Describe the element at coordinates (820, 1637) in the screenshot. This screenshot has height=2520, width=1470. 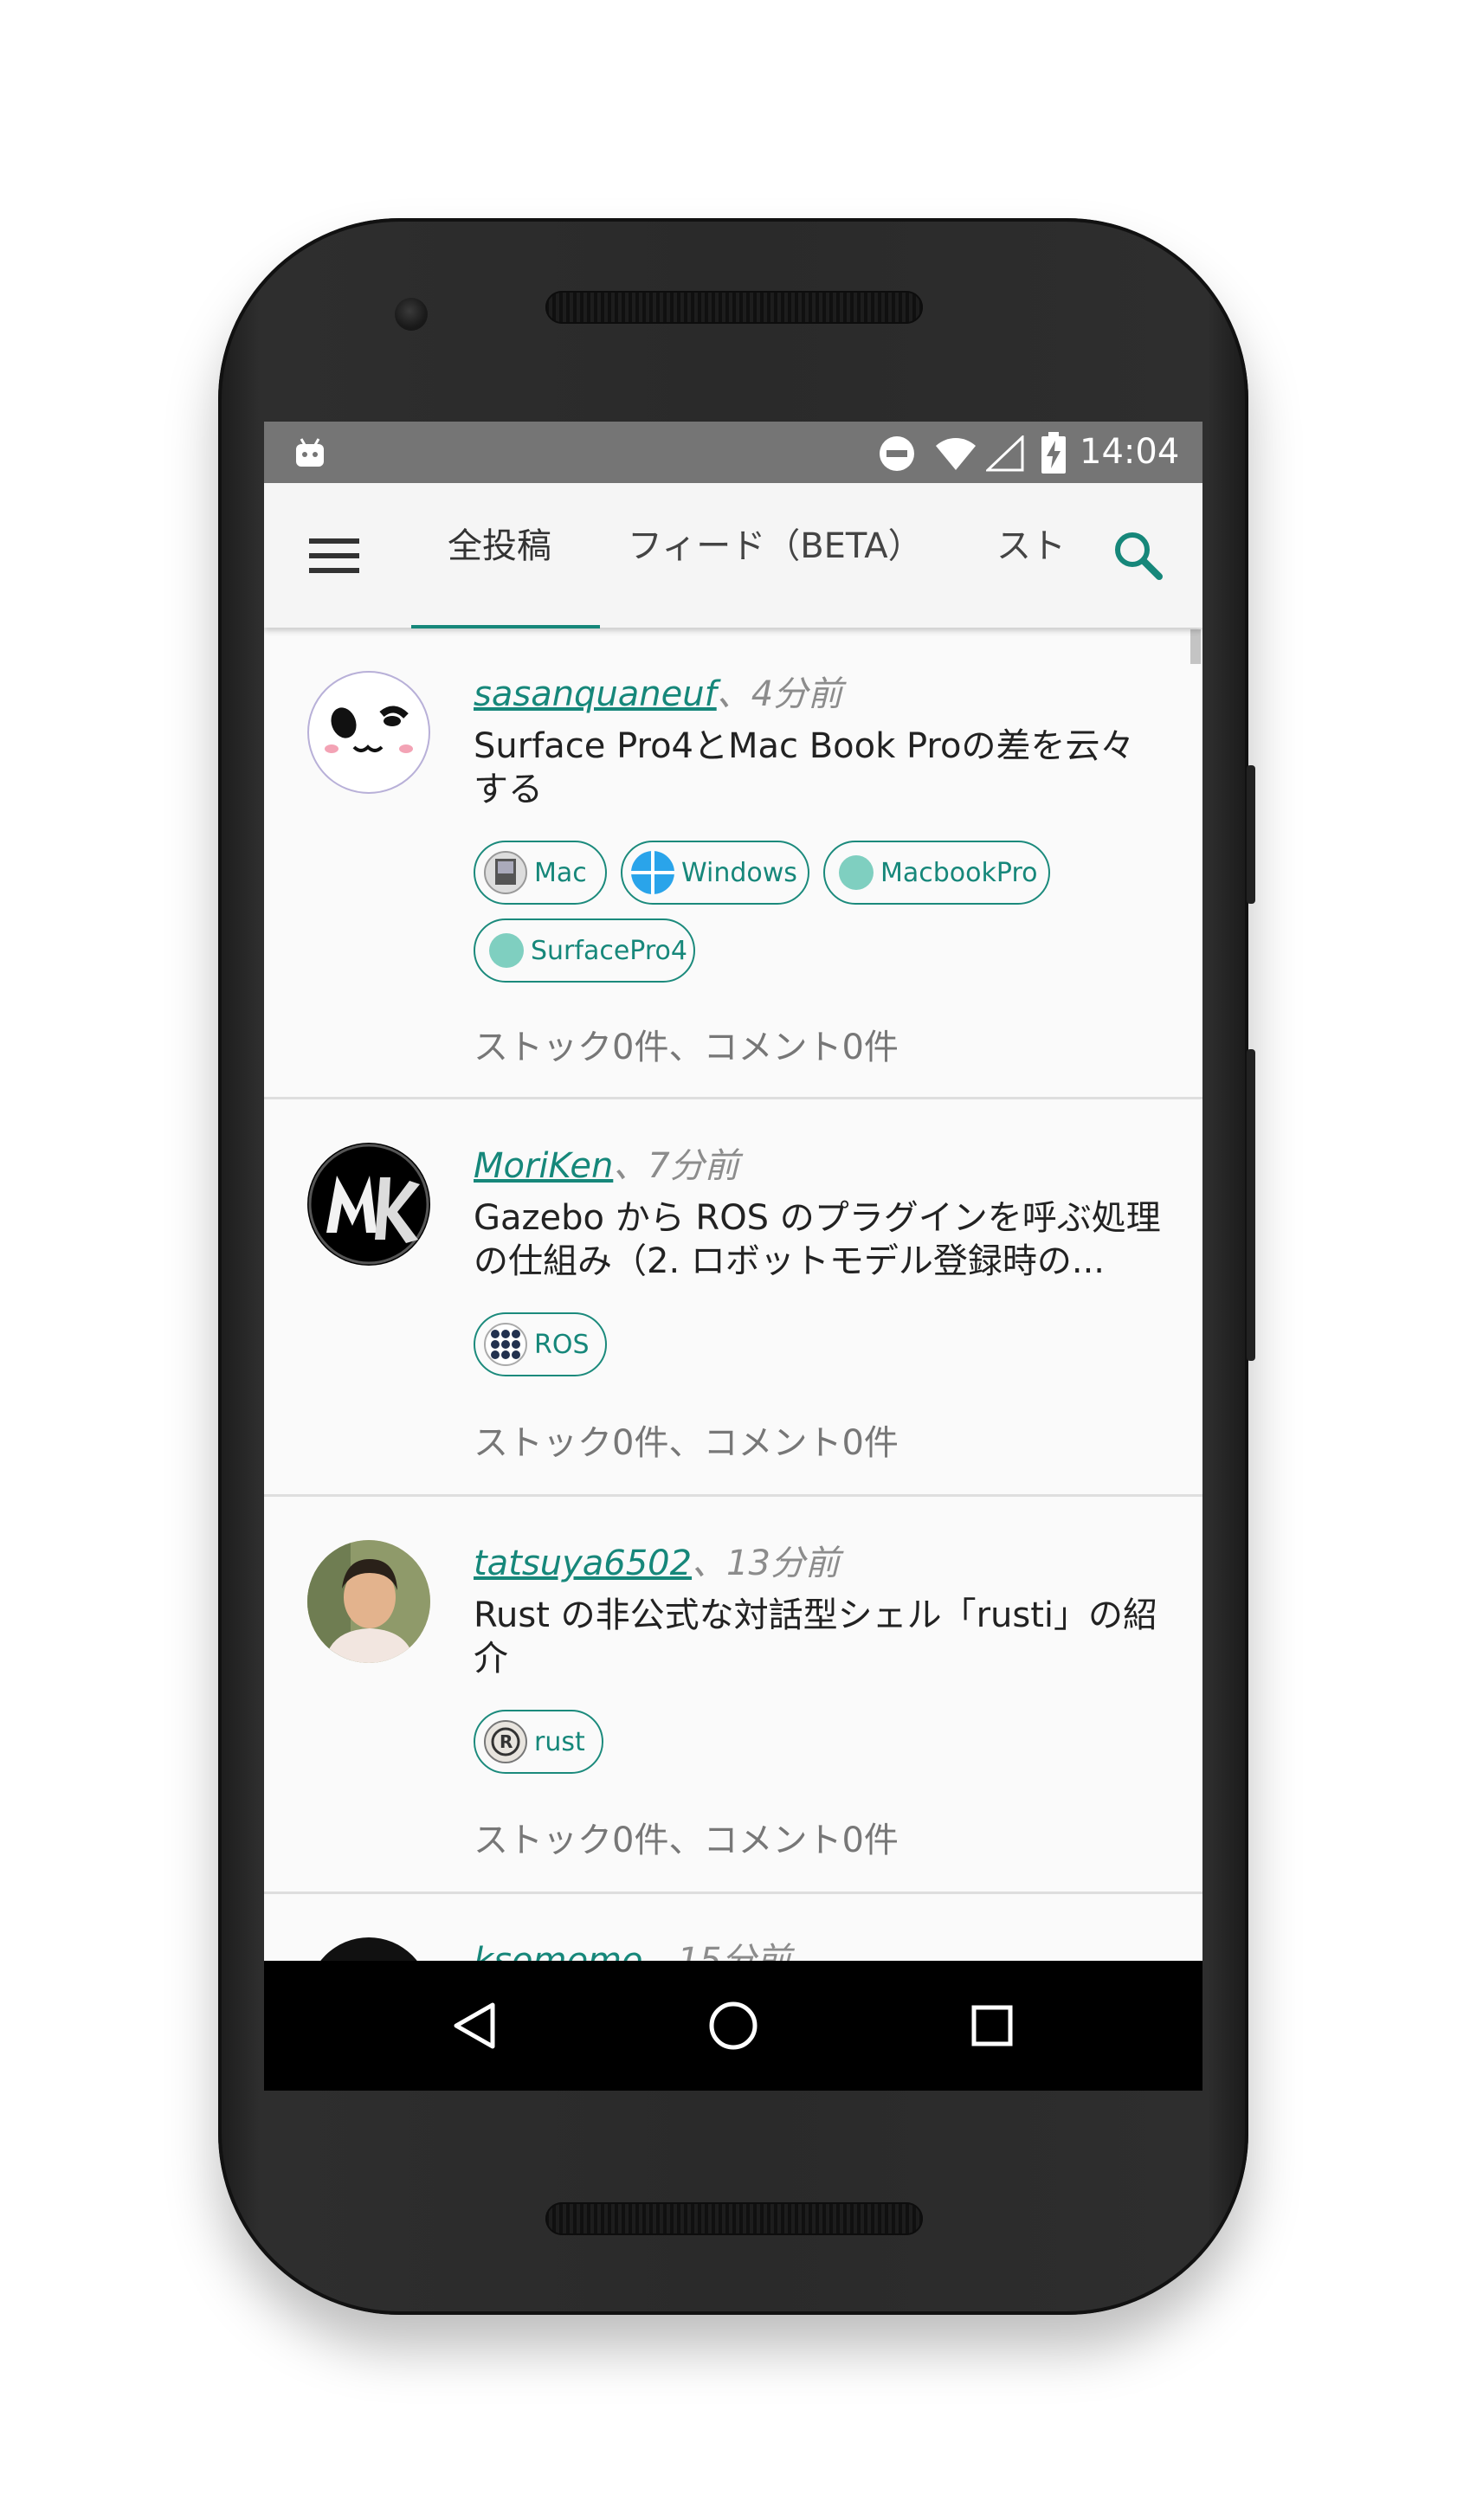
I see `post-title: Rust の非公式な対話型シェル「rusti」の紹介` at that location.